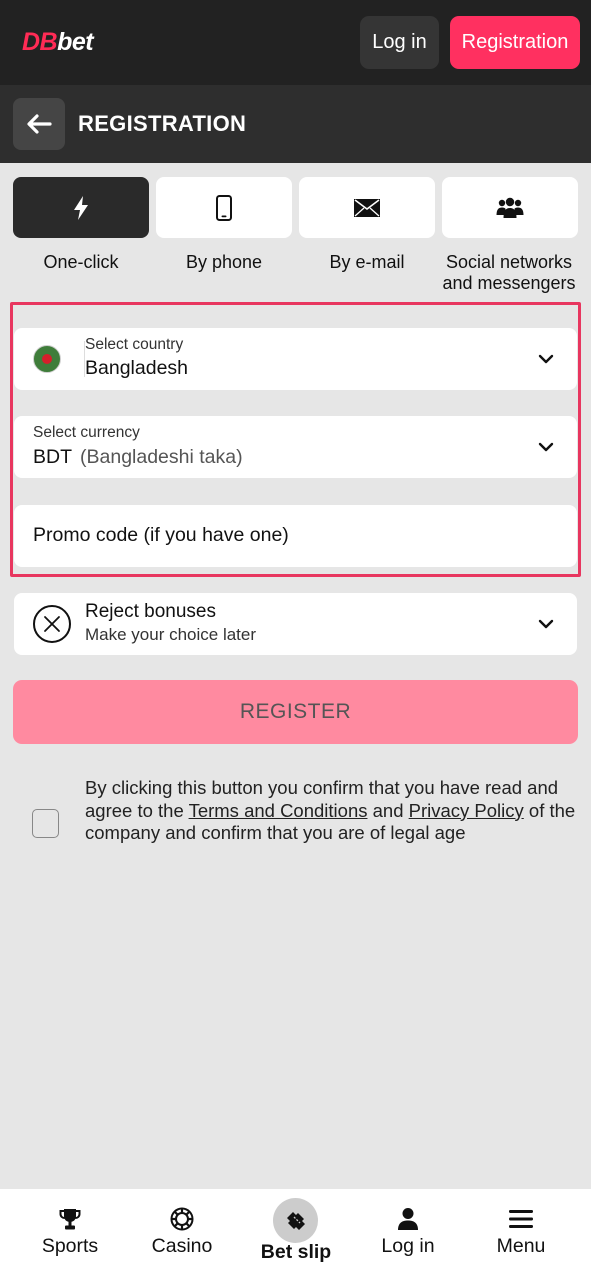 The image size is (591, 1280). I want to click on privacy-link: Privacy Policy, so click(466, 810).